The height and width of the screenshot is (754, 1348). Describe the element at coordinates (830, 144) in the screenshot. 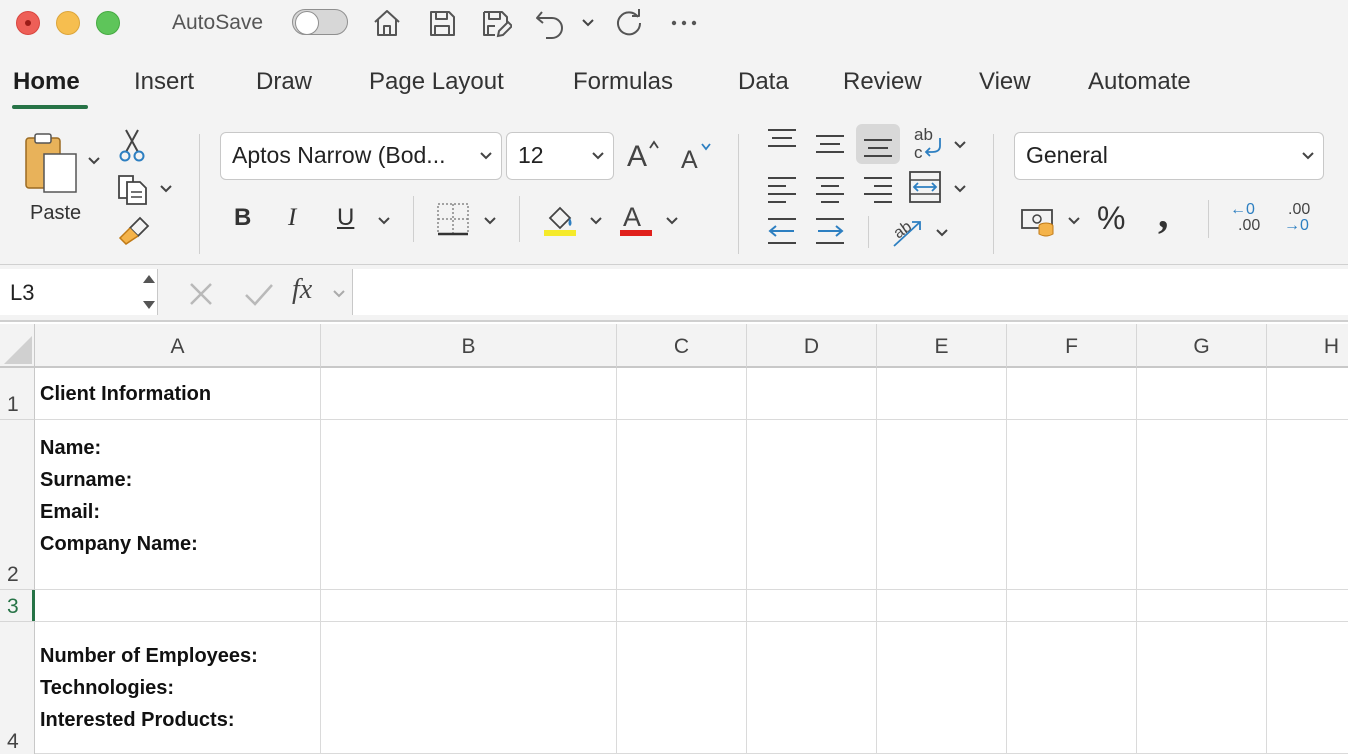

I see `align-middle-icon` at that location.